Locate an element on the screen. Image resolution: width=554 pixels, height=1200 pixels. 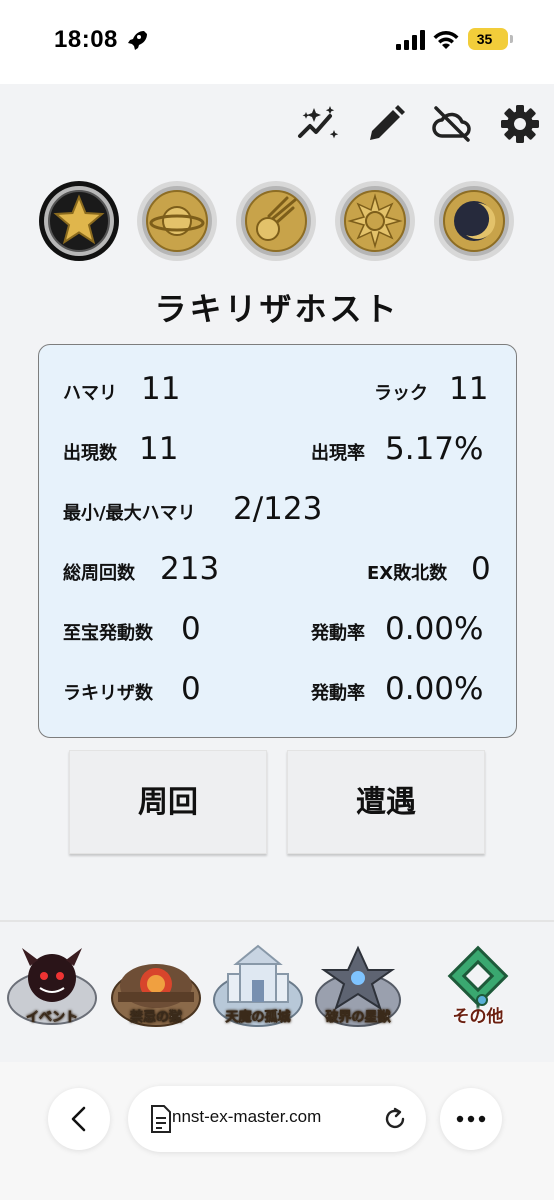
stat-row: 至宝発動数 0 発動率 0.00% is located at coordinates (278, 631).